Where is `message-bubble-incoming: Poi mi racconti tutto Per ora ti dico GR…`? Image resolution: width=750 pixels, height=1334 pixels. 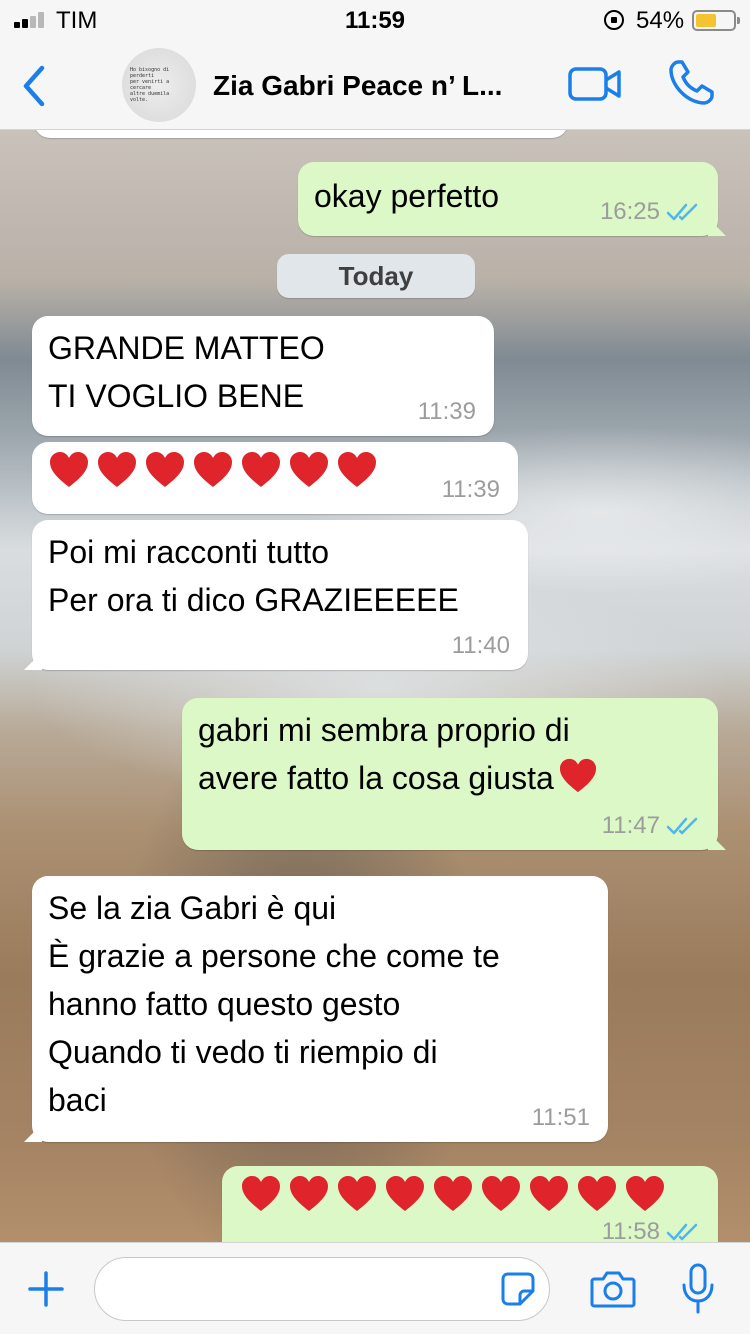 message-bubble-incoming: Poi mi racconti tutto Per ora ti dico GR… is located at coordinates (280, 595).